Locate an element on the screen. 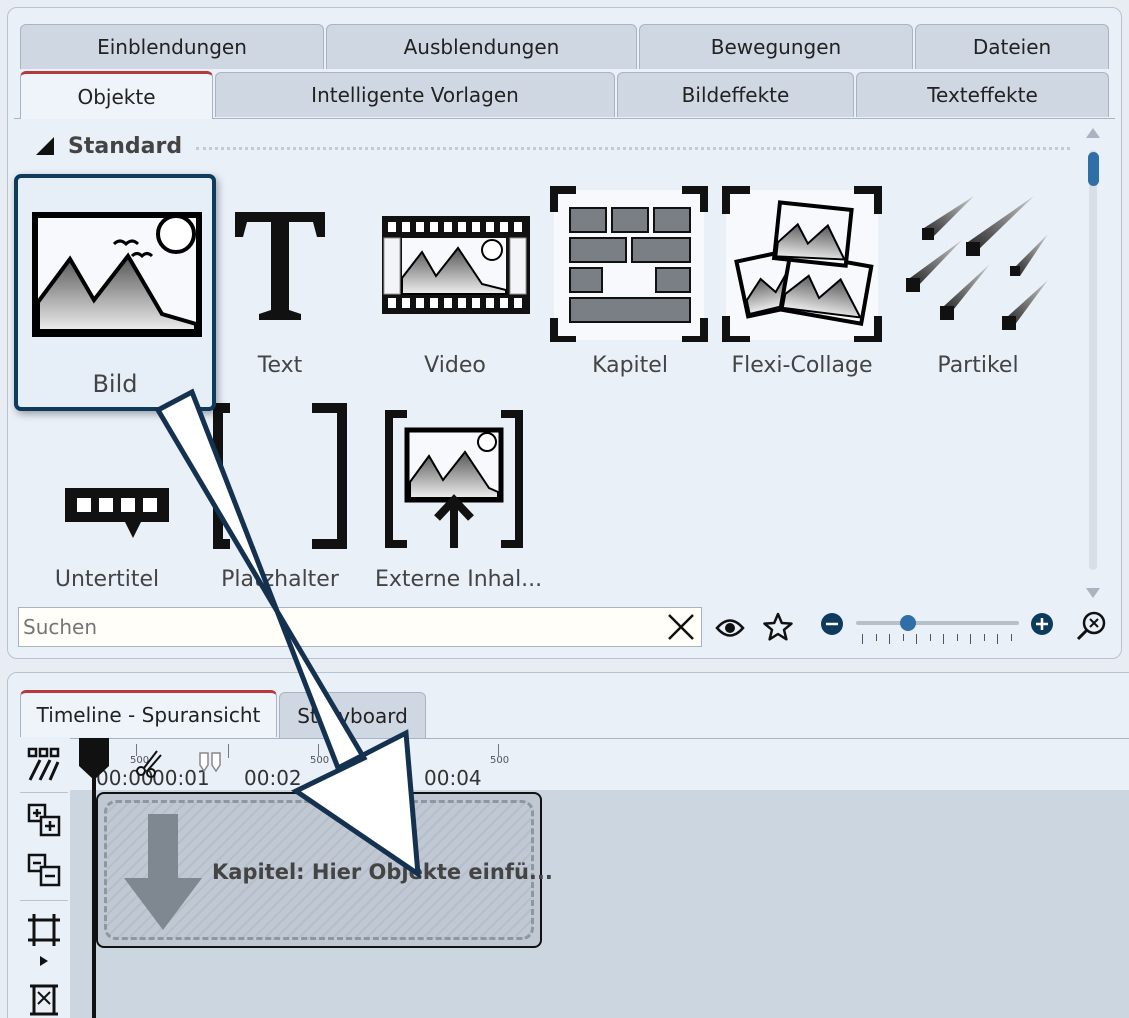  scroll-down-icon is located at coordinates (1093, 593).